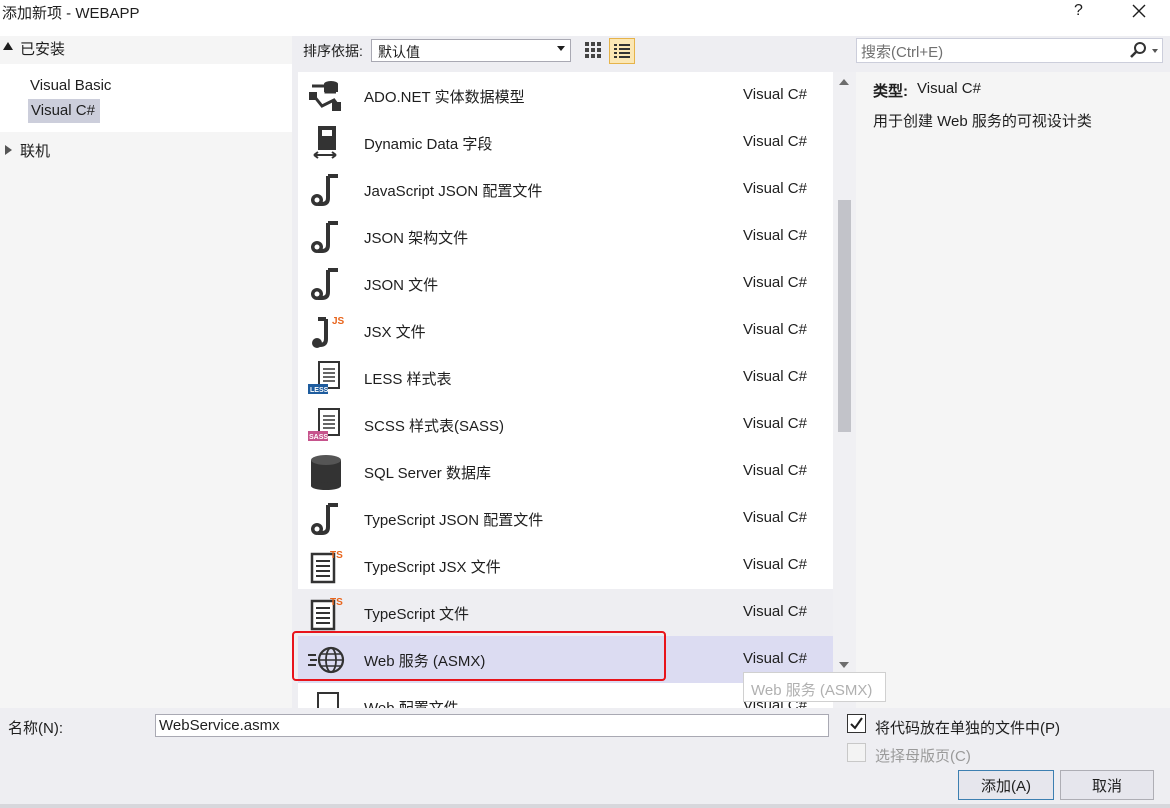  Describe the element at coordinates (8, 150) in the screenshot. I see `collapsed-arrow-icon` at that location.